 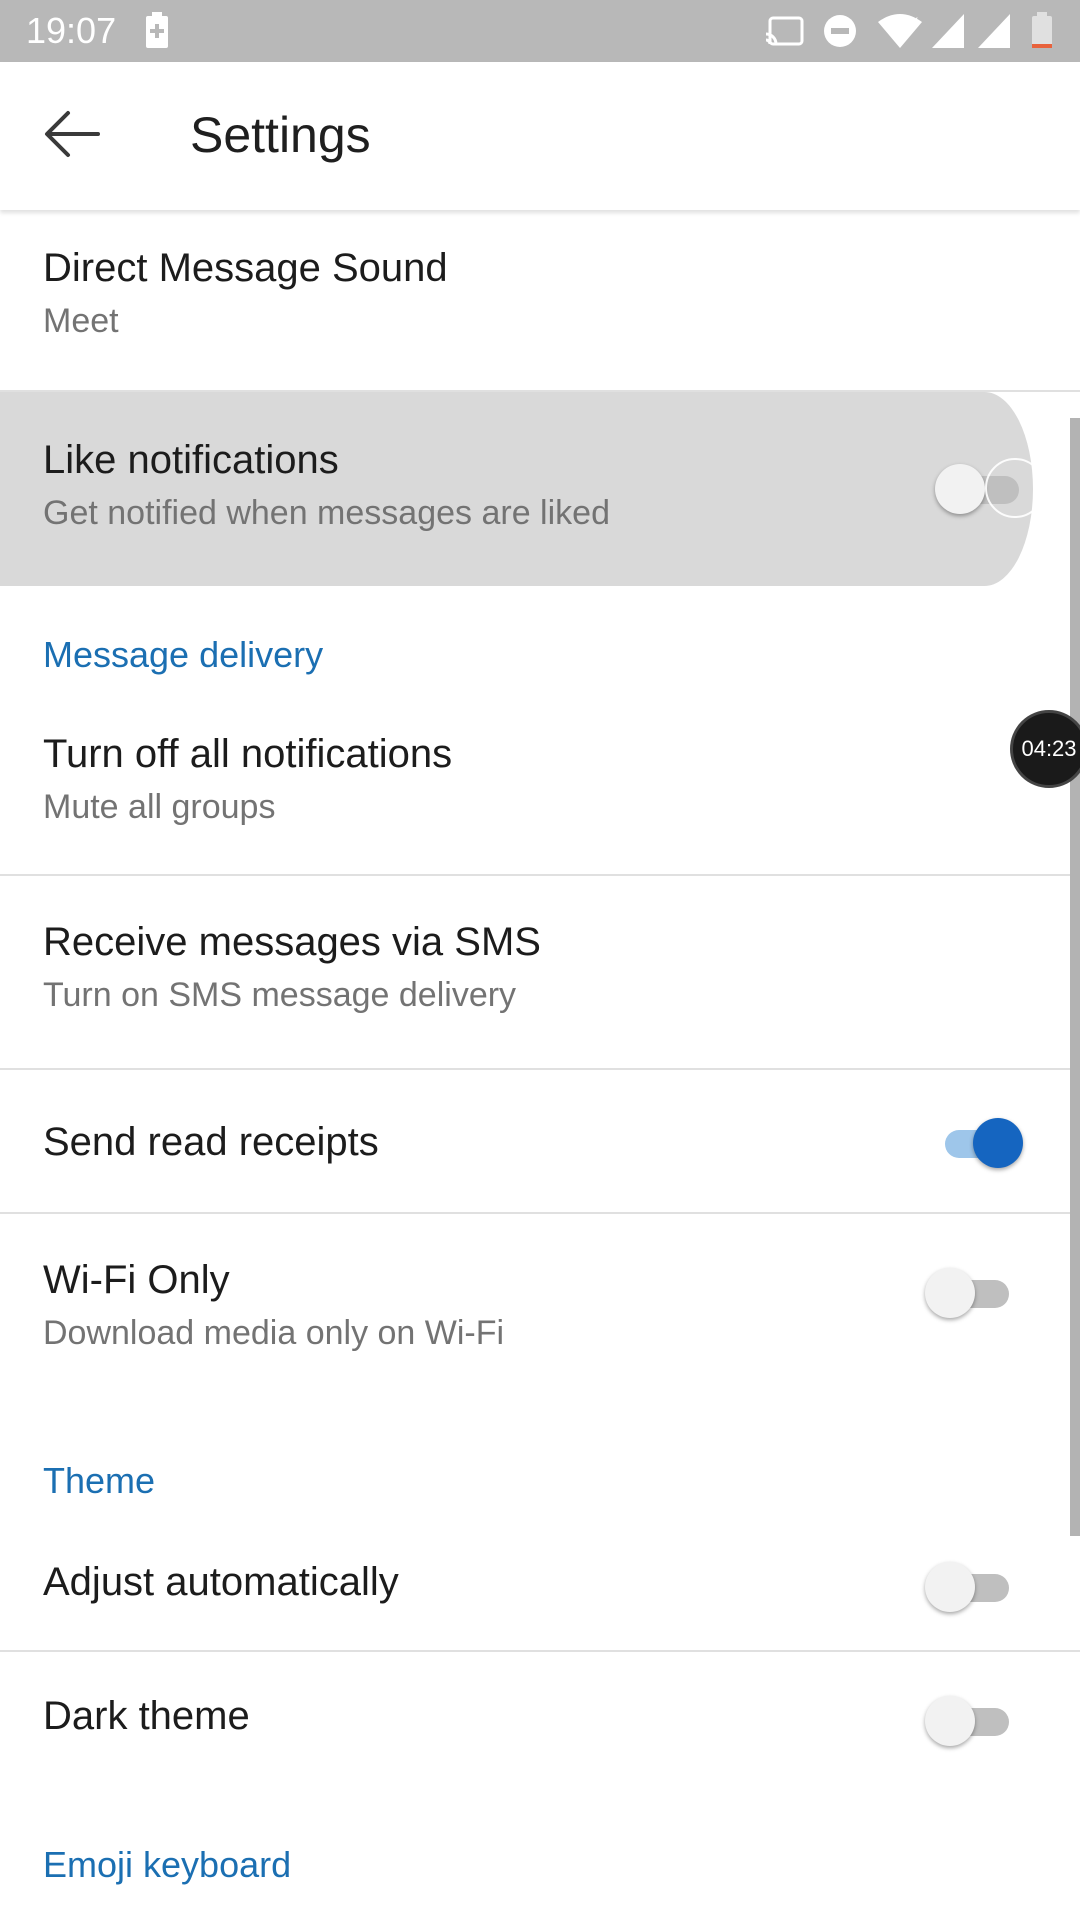 What do you see at coordinates (81, 321) in the screenshot?
I see `setting-subtitle: Meet` at bounding box center [81, 321].